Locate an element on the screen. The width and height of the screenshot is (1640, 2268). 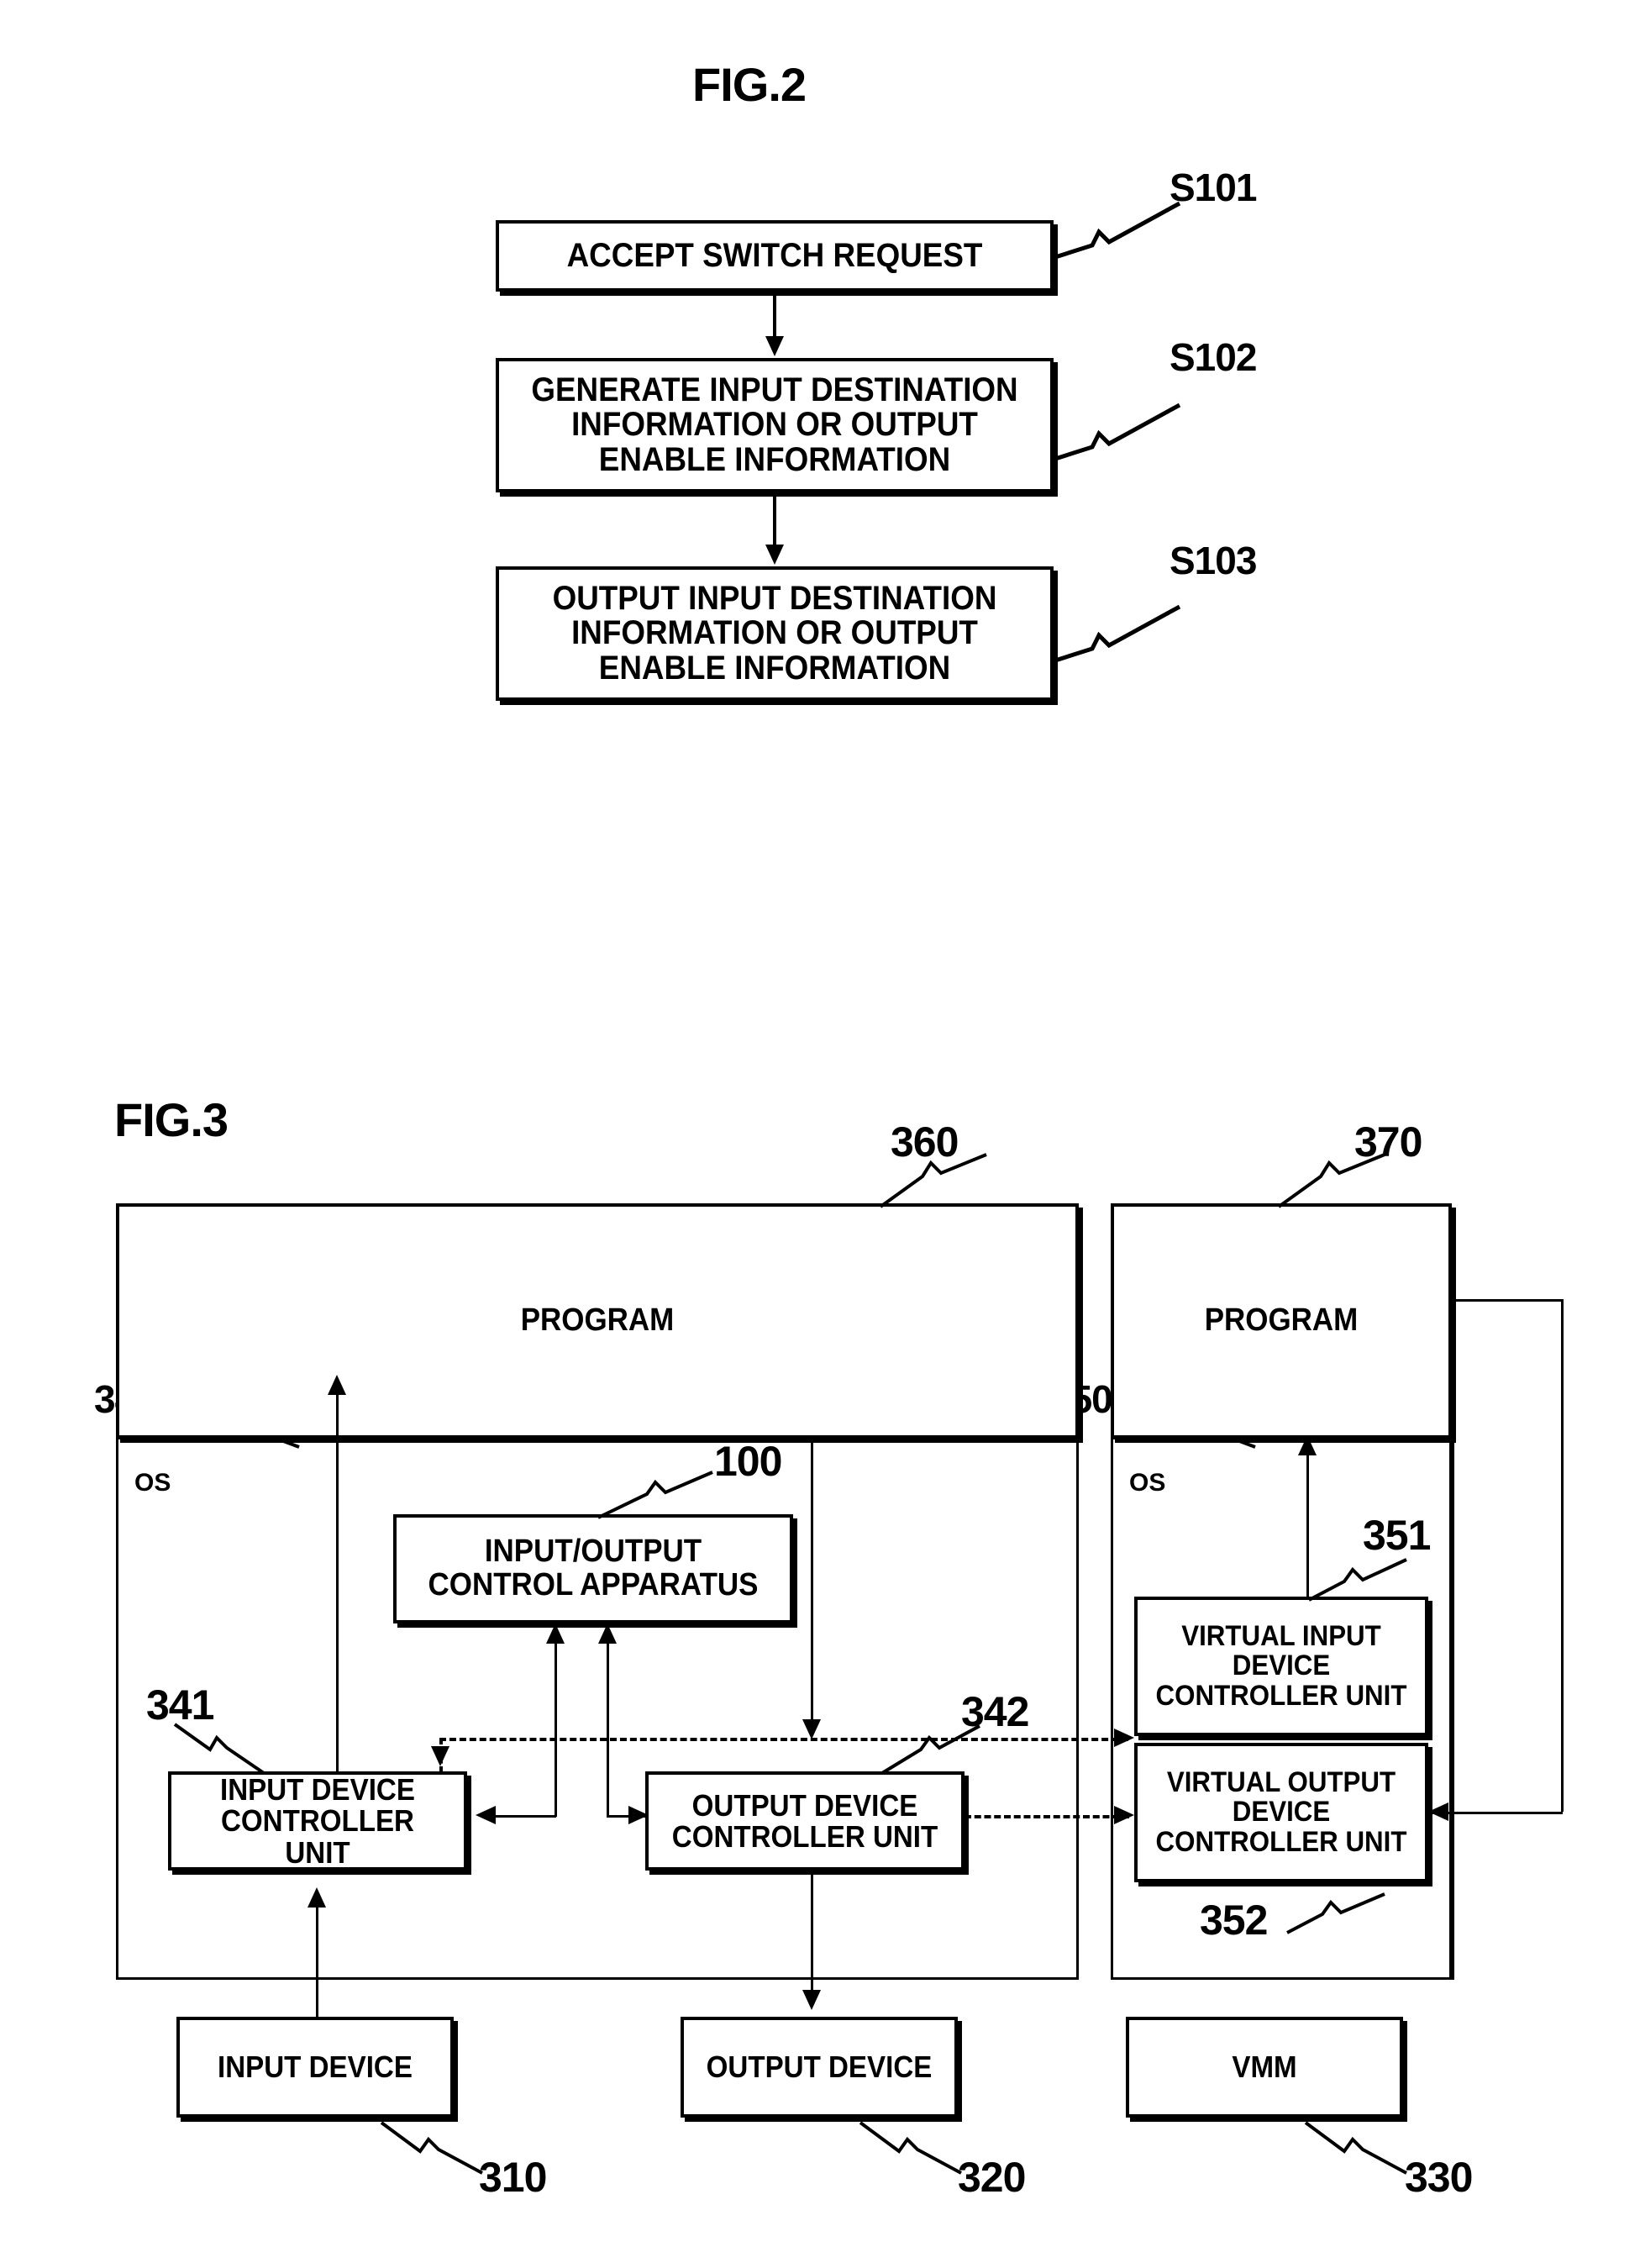
arrowhead-s102-s103 is located at coordinates (774, 555).